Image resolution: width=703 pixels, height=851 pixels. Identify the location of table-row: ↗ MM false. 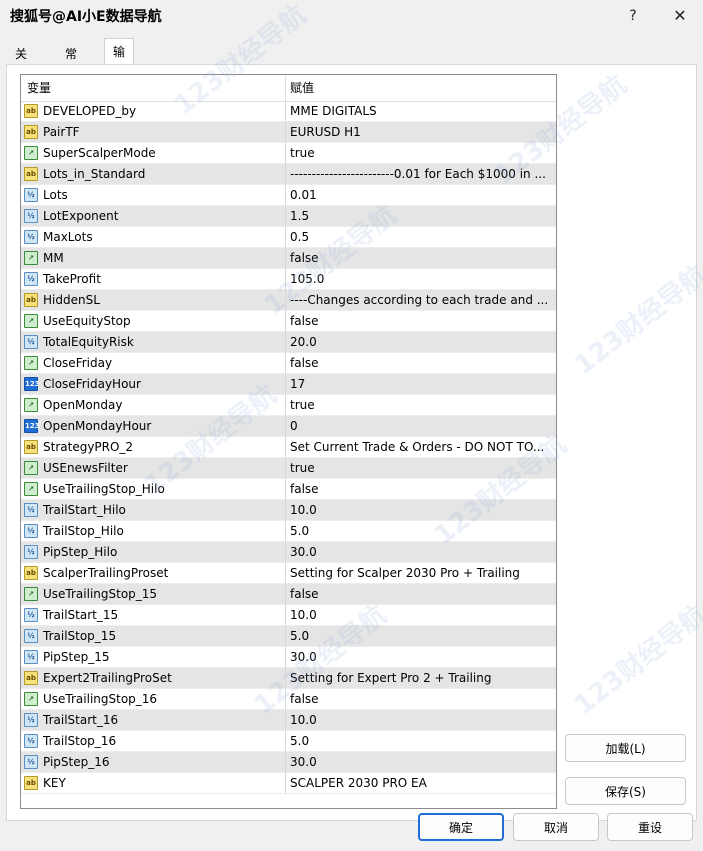
(288, 258).